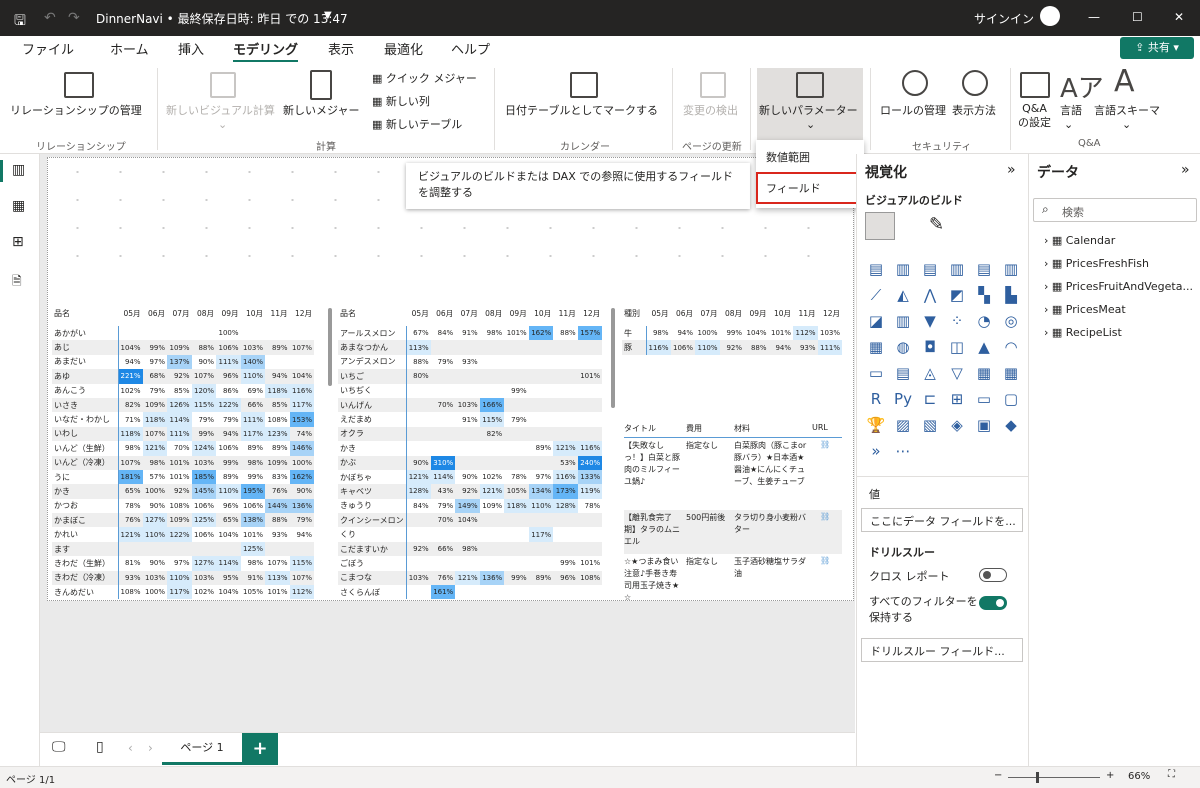 The width and height of the screenshot is (1200, 788). What do you see at coordinates (880, 226) in the screenshot?
I see `build-visual-icon` at bounding box center [880, 226].